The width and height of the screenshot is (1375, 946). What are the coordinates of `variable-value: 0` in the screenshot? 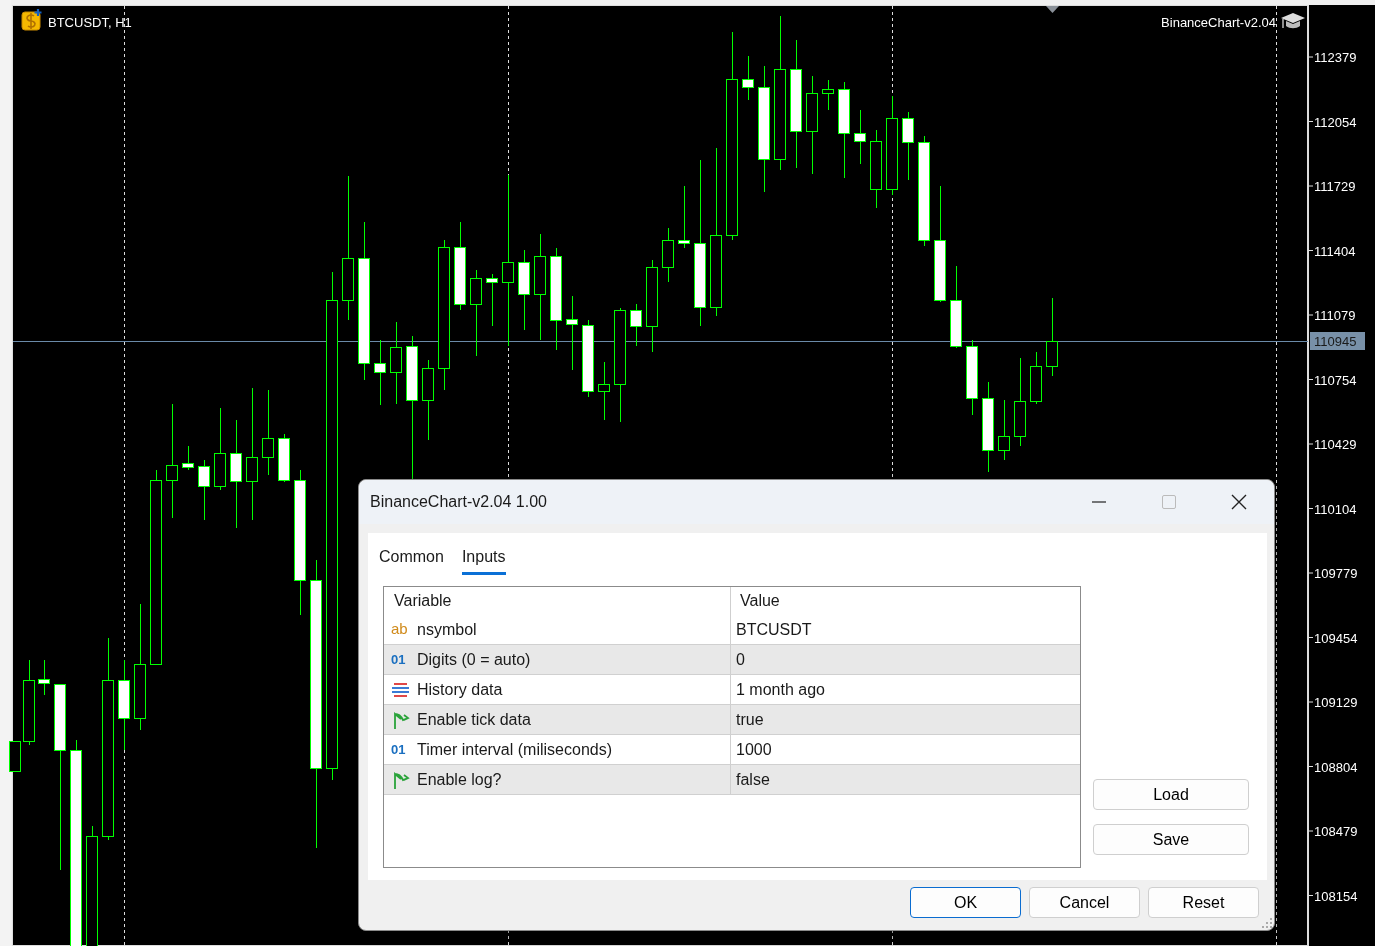 It's located at (738, 659).